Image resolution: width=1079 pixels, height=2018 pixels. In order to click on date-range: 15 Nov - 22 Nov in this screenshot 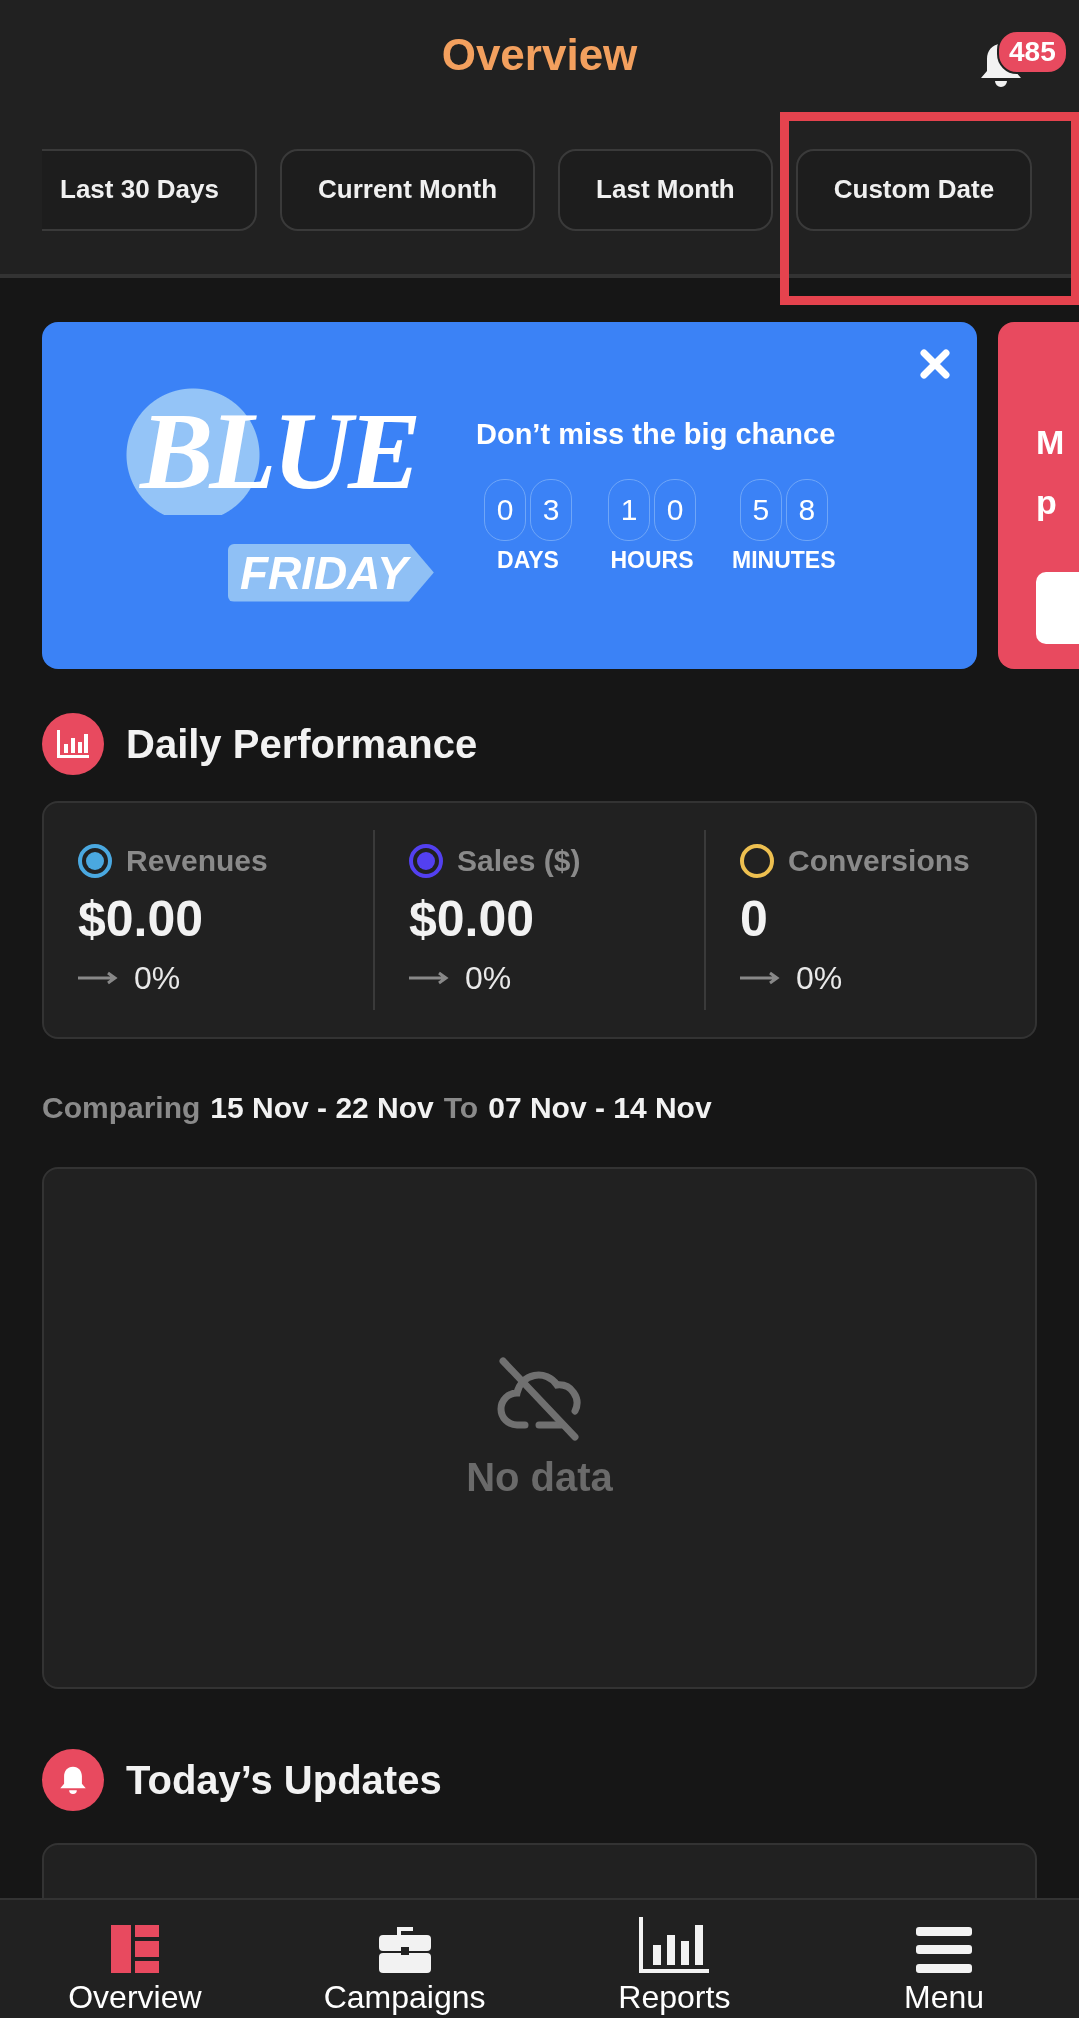, I will do `click(322, 1108)`.